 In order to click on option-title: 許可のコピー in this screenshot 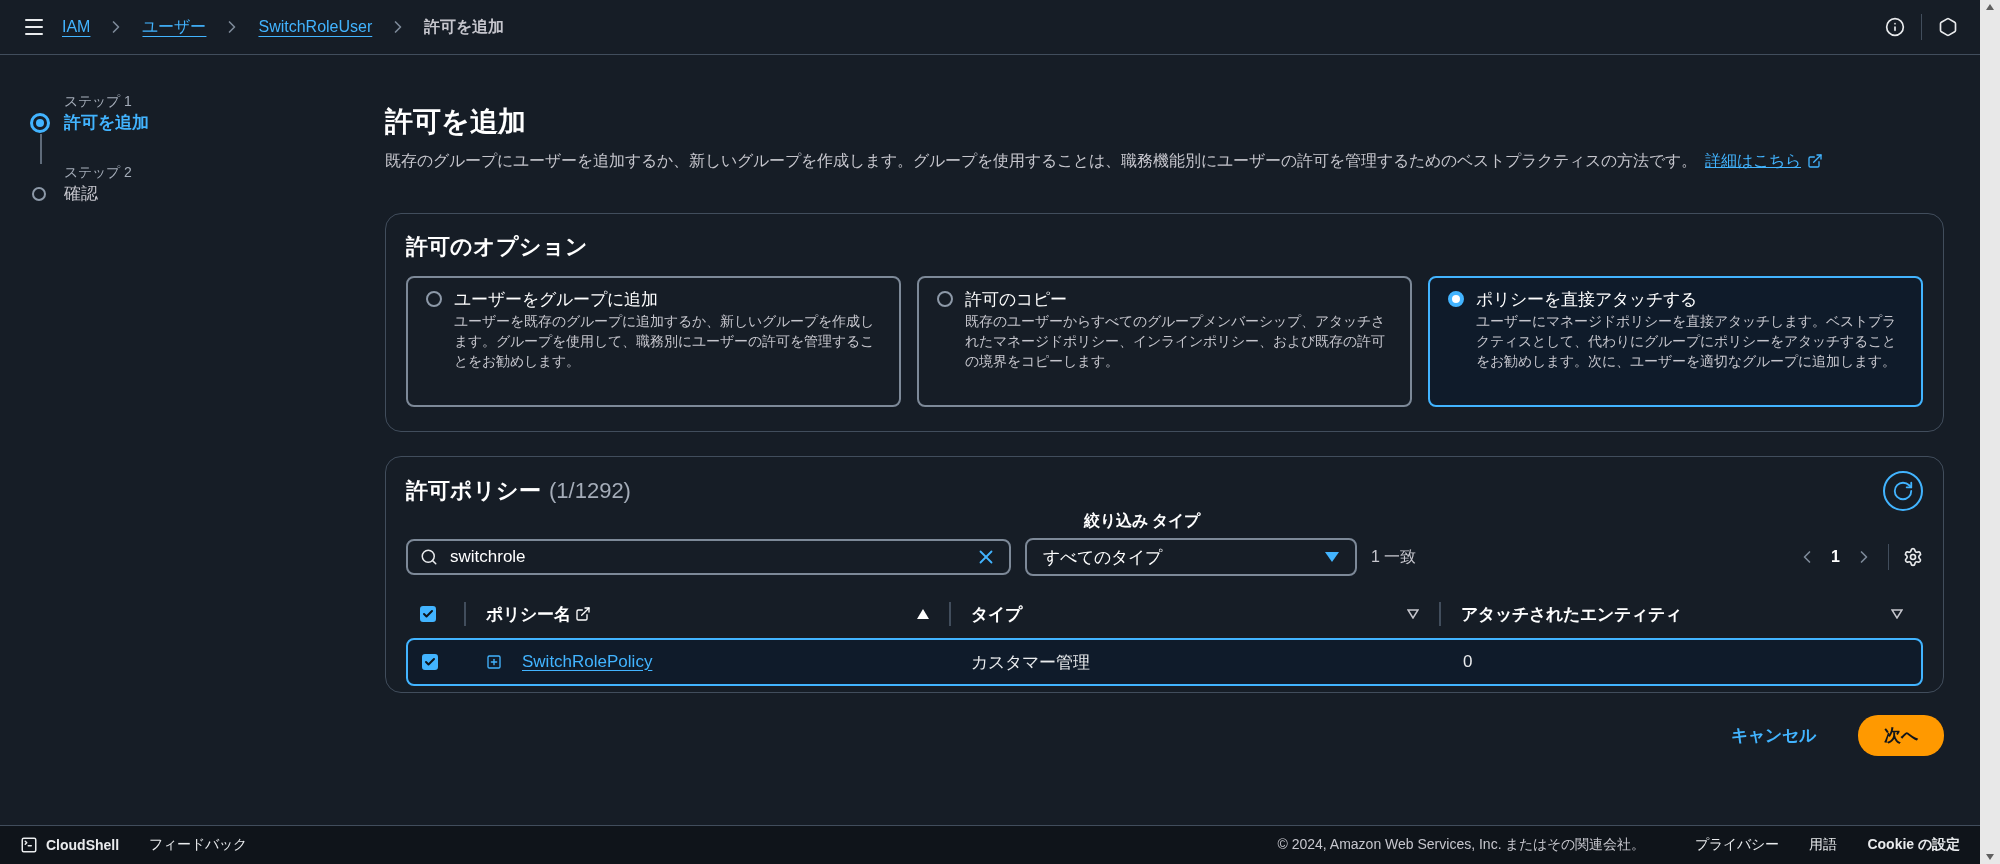, I will do `click(1016, 300)`.